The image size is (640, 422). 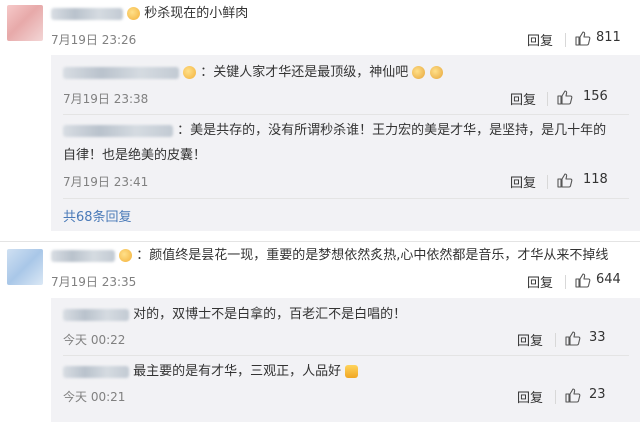 I want to click on like-count: 23, so click(x=597, y=394).